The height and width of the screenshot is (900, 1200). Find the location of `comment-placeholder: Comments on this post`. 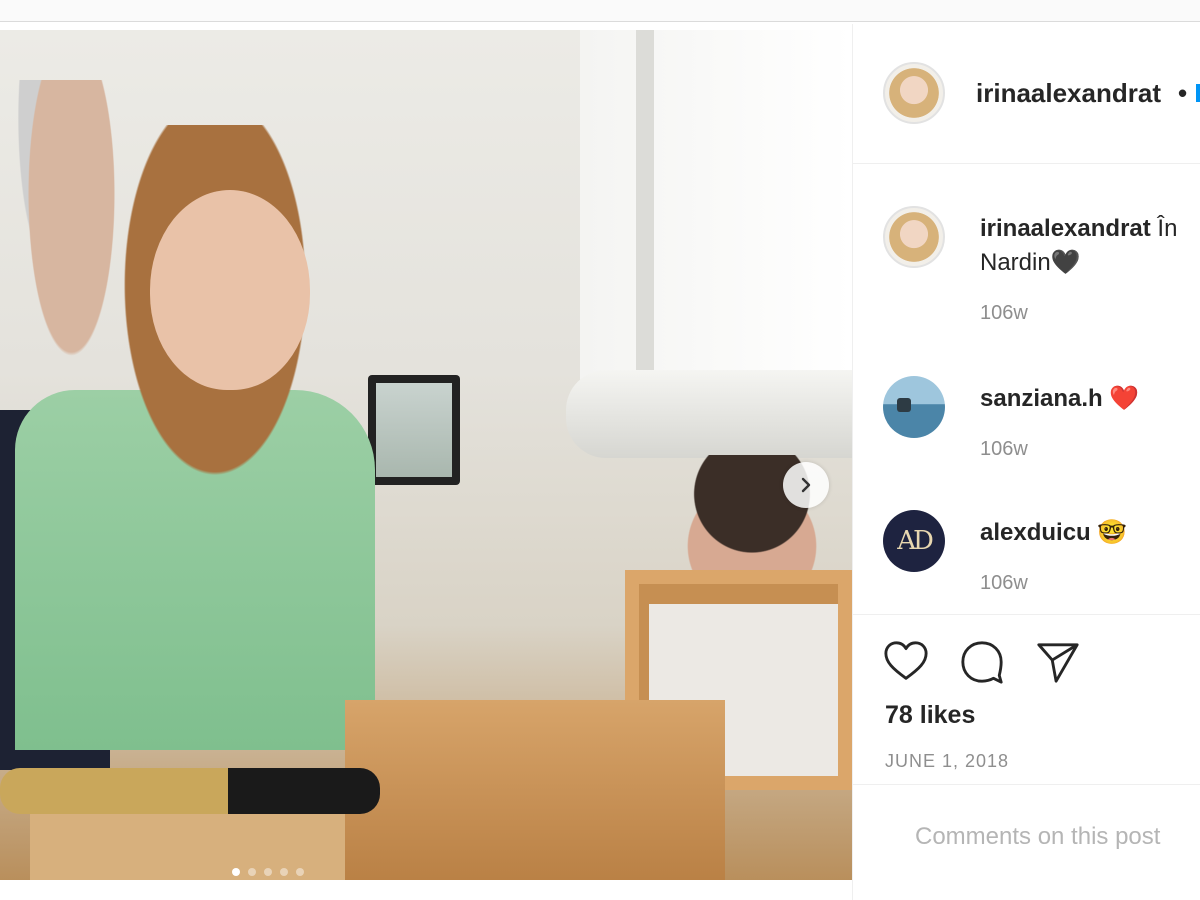

comment-placeholder: Comments on this post is located at coordinates (1037, 837).